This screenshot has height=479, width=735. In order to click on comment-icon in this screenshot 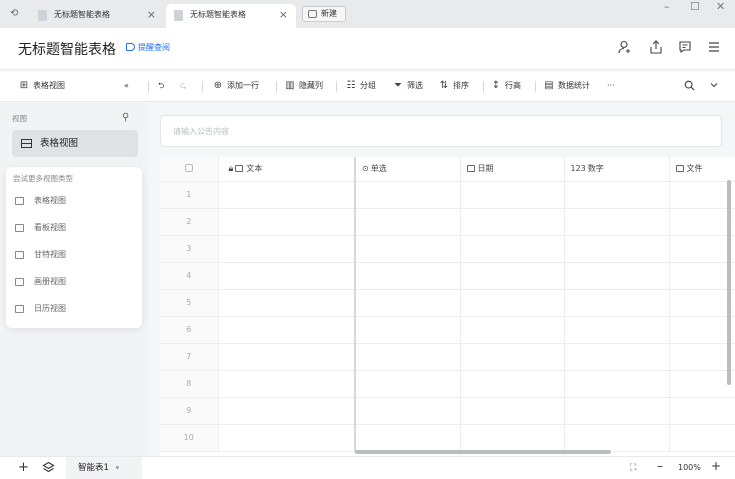, I will do `click(685, 48)`.